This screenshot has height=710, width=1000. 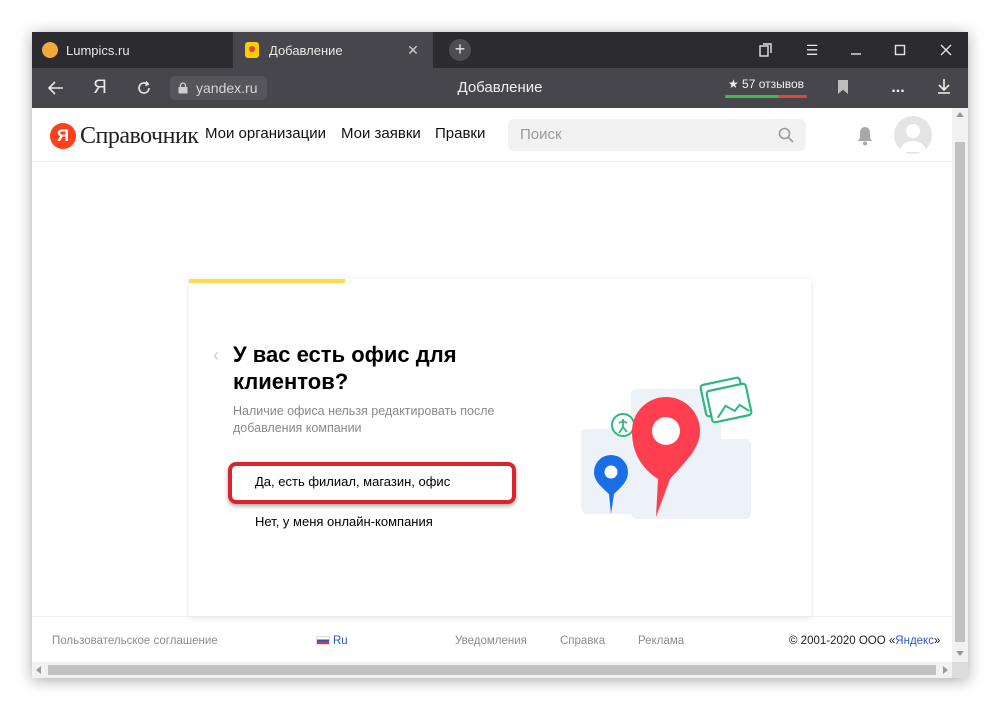 I want to click on tab-dobavlenie: Добавление ✕, so click(x=333, y=50).